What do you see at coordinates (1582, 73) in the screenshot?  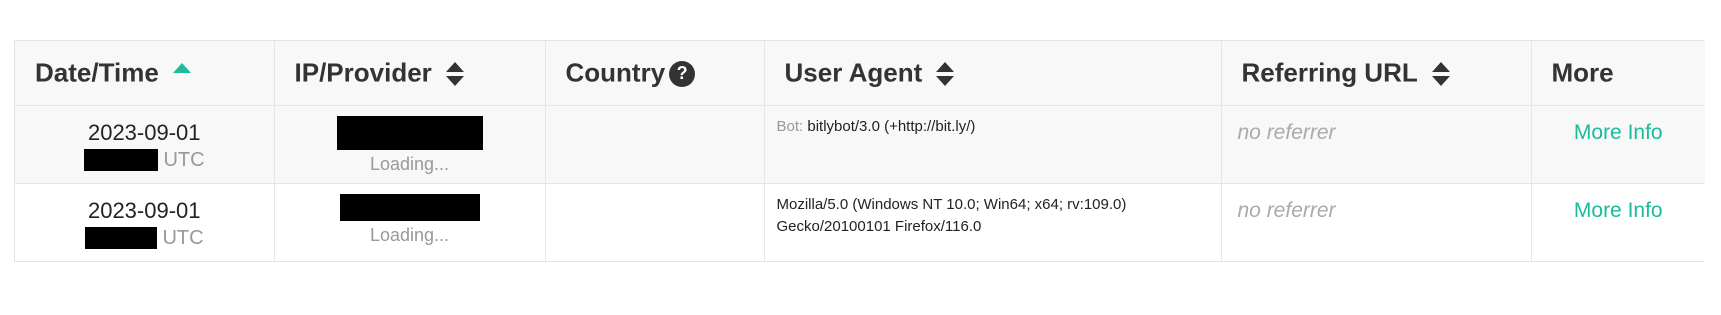 I see `column-label-more: More` at bounding box center [1582, 73].